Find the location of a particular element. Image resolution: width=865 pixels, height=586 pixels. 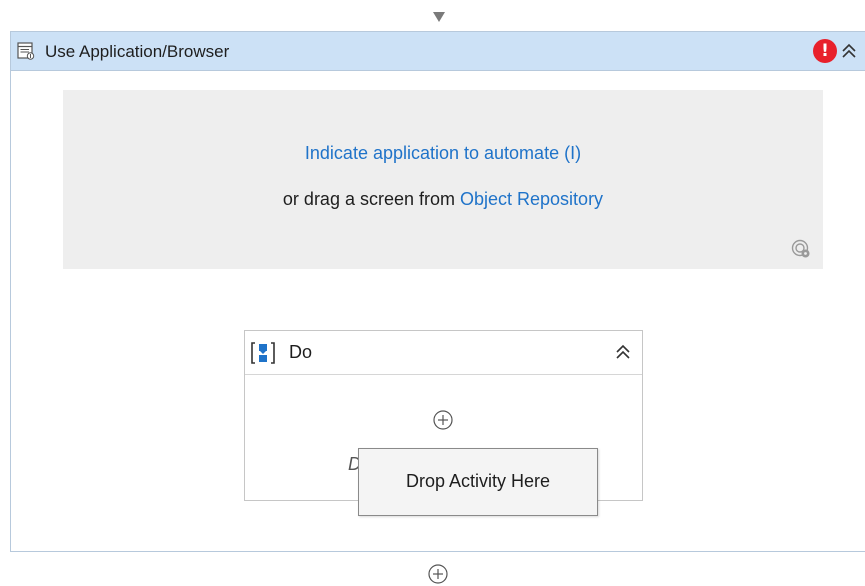

drag-screen-hint: or drag a screen from Object Repository is located at coordinates (443, 199).